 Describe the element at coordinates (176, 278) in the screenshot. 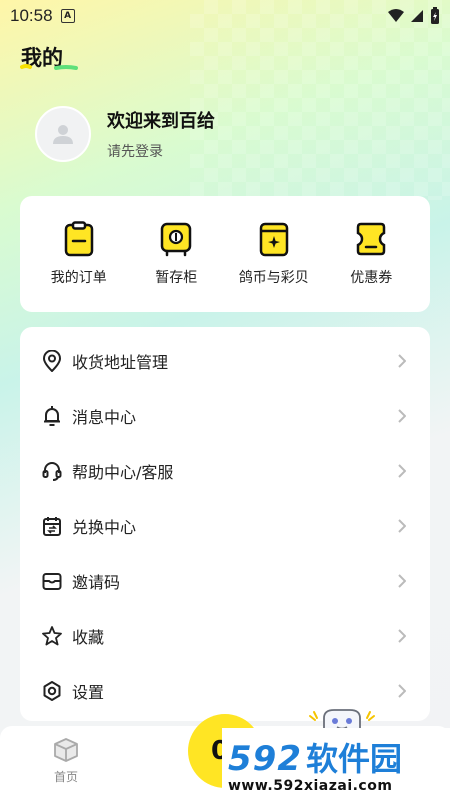

I see `quick-action-label: 暂存柜` at that location.